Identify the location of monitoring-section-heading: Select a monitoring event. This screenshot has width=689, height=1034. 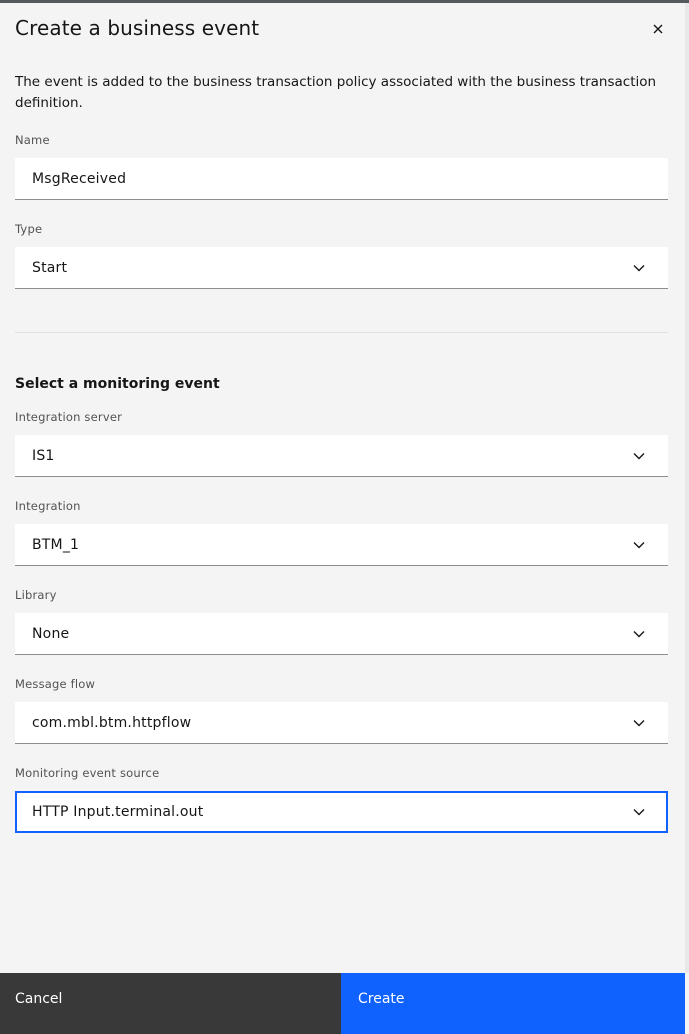
(117, 384).